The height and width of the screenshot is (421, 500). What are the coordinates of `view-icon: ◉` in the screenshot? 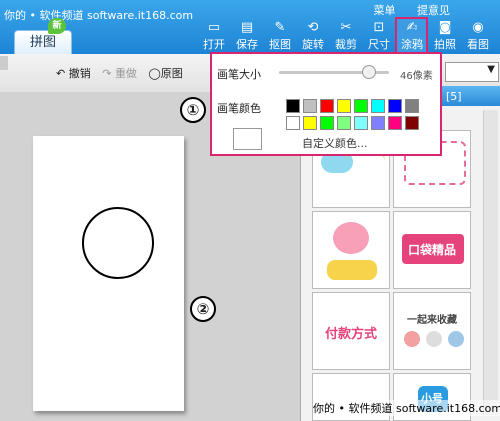 It's located at (478, 27).